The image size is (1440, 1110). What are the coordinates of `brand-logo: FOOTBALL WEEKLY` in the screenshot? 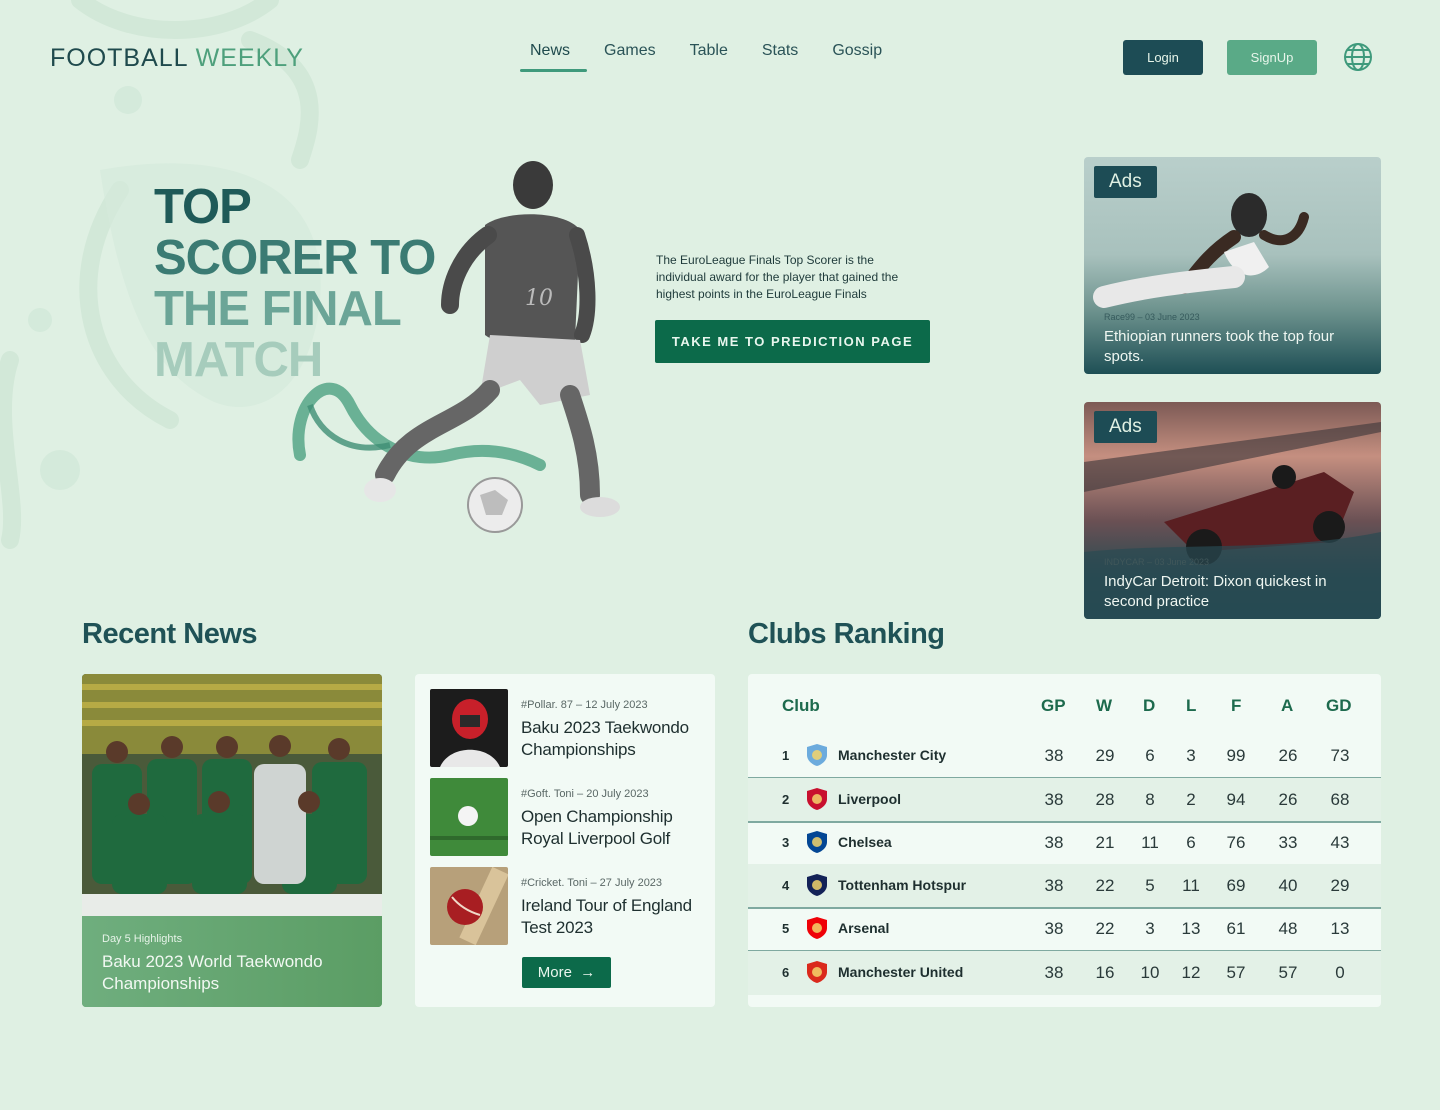 It's located at (177, 58).